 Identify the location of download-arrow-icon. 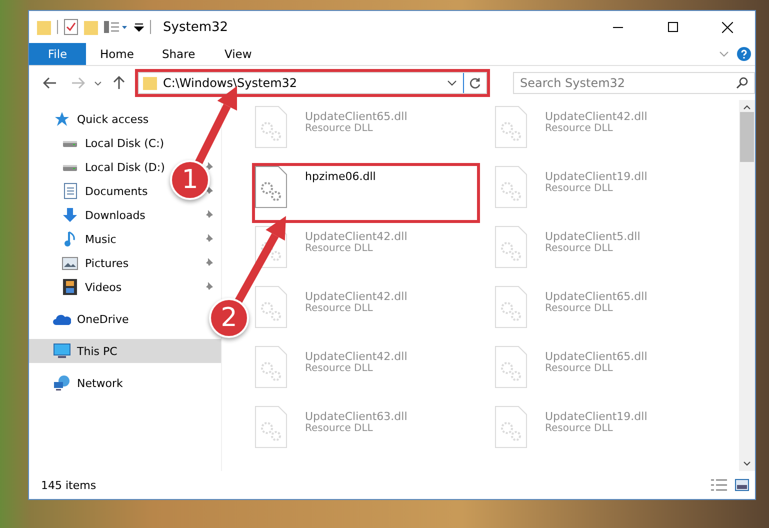
(70, 215).